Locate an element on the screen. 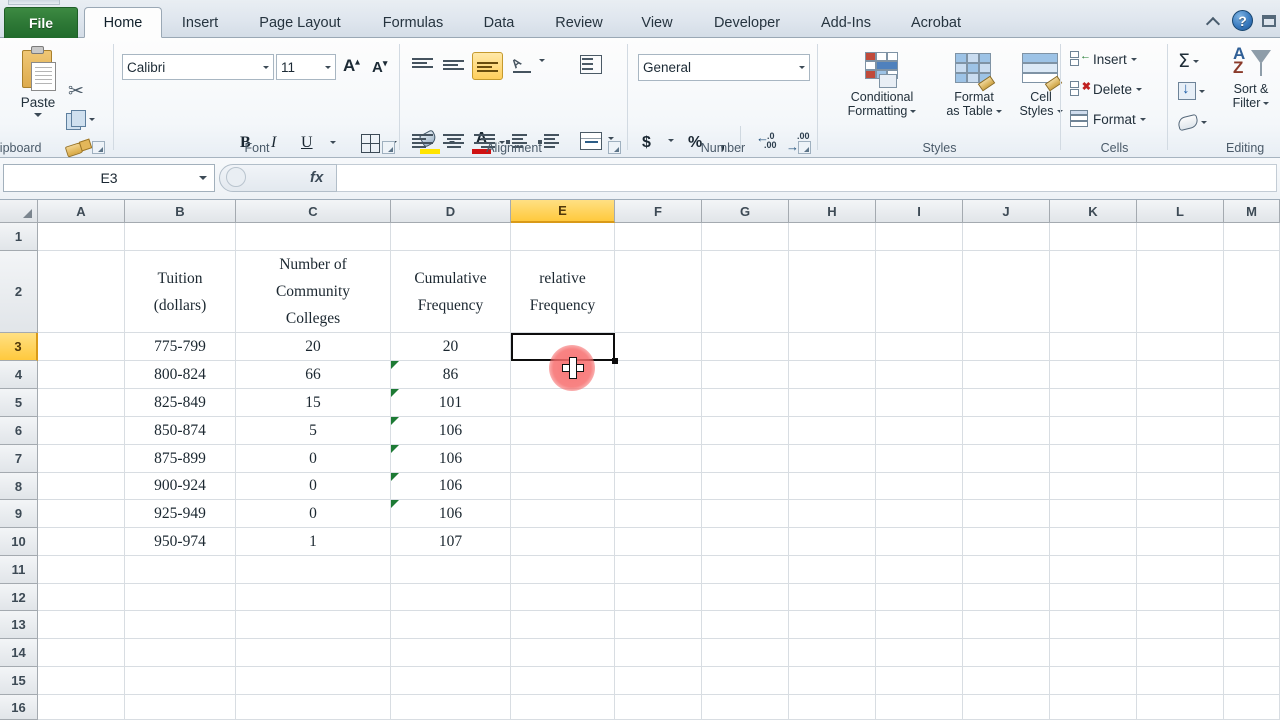 This screenshot has width=1280, height=720. tab-home: Home is located at coordinates (123, 22).